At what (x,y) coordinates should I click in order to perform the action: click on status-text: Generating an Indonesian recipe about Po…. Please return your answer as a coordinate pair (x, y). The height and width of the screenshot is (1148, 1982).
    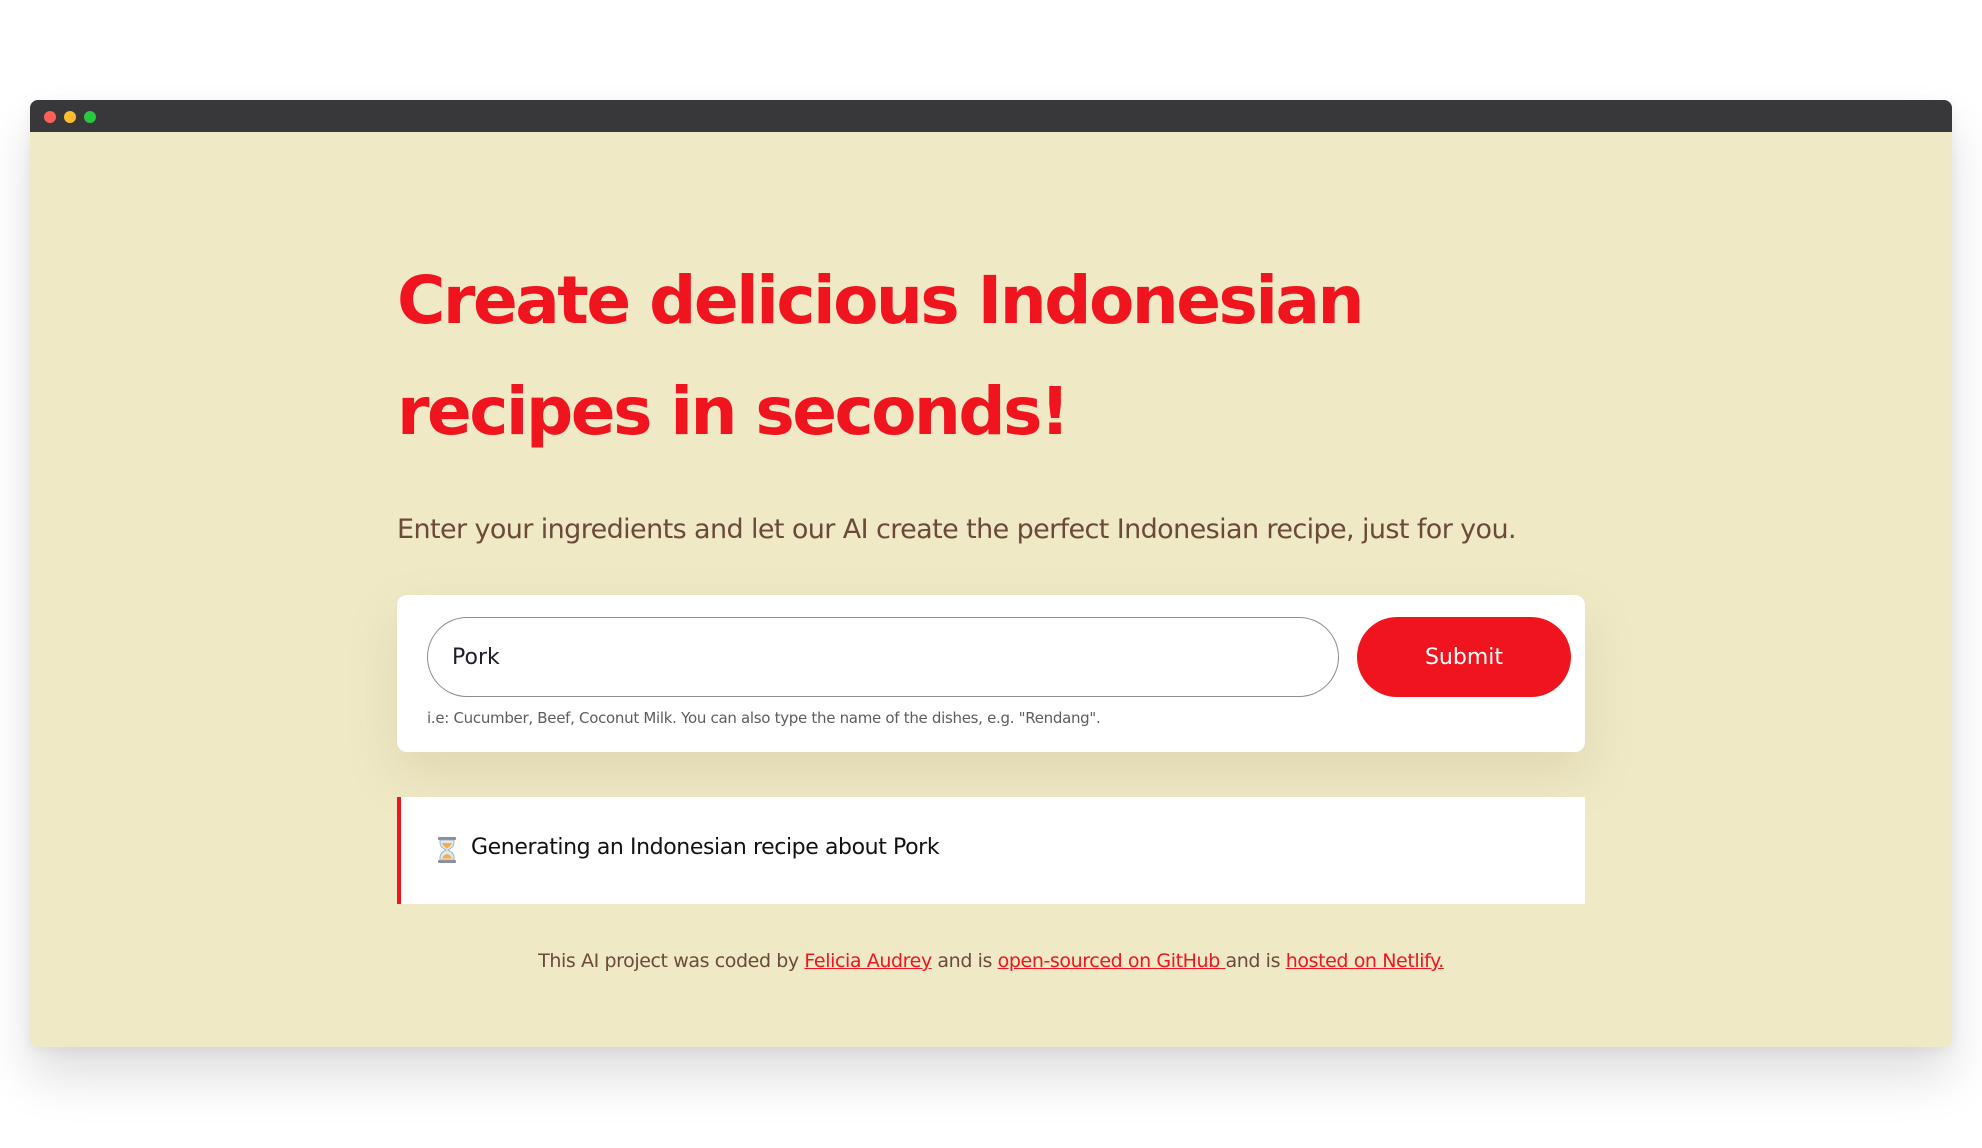
    Looking at the image, I should click on (705, 847).